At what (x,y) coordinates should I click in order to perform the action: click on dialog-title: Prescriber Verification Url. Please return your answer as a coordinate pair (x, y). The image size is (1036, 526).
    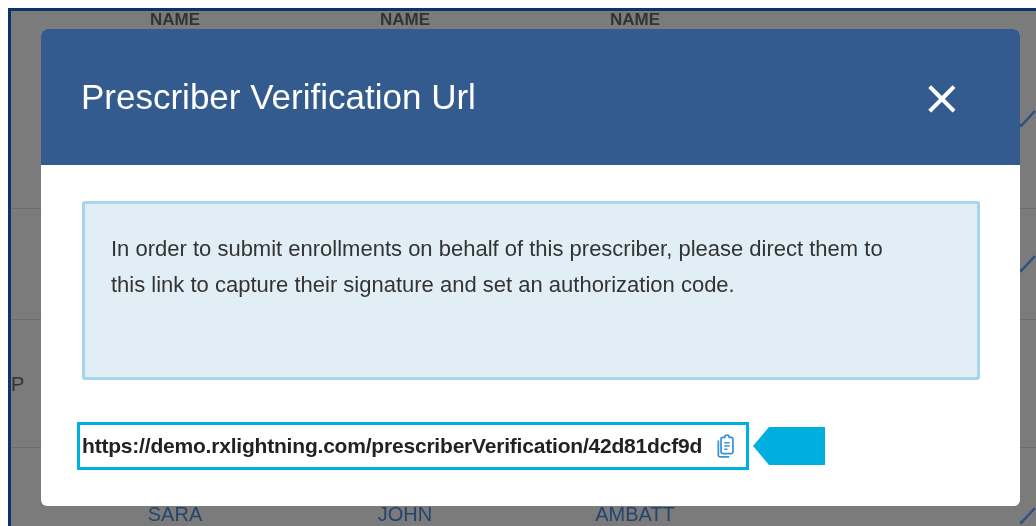
    Looking at the image, I should click on (278, 97).